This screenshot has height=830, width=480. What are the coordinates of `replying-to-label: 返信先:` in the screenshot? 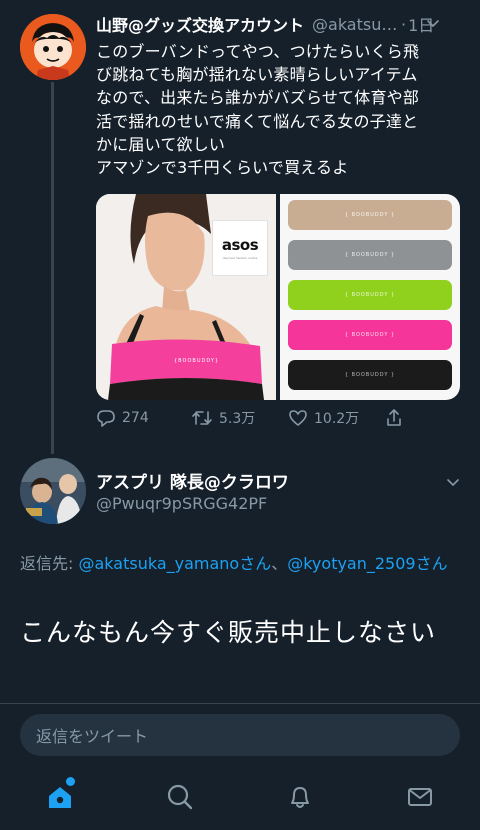 It's located at (49, 563).